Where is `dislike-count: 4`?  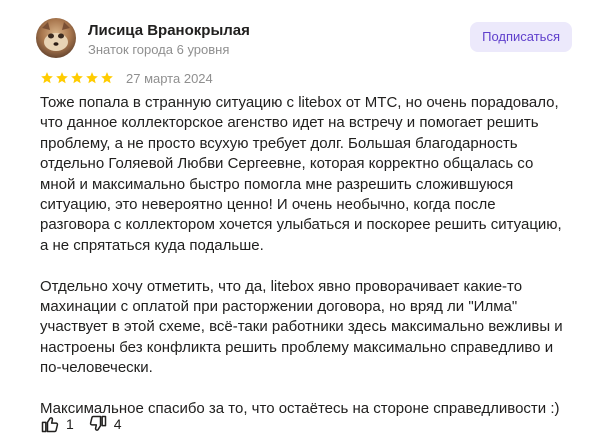 dislike-count: 4 is located at coordinates (117, 424).